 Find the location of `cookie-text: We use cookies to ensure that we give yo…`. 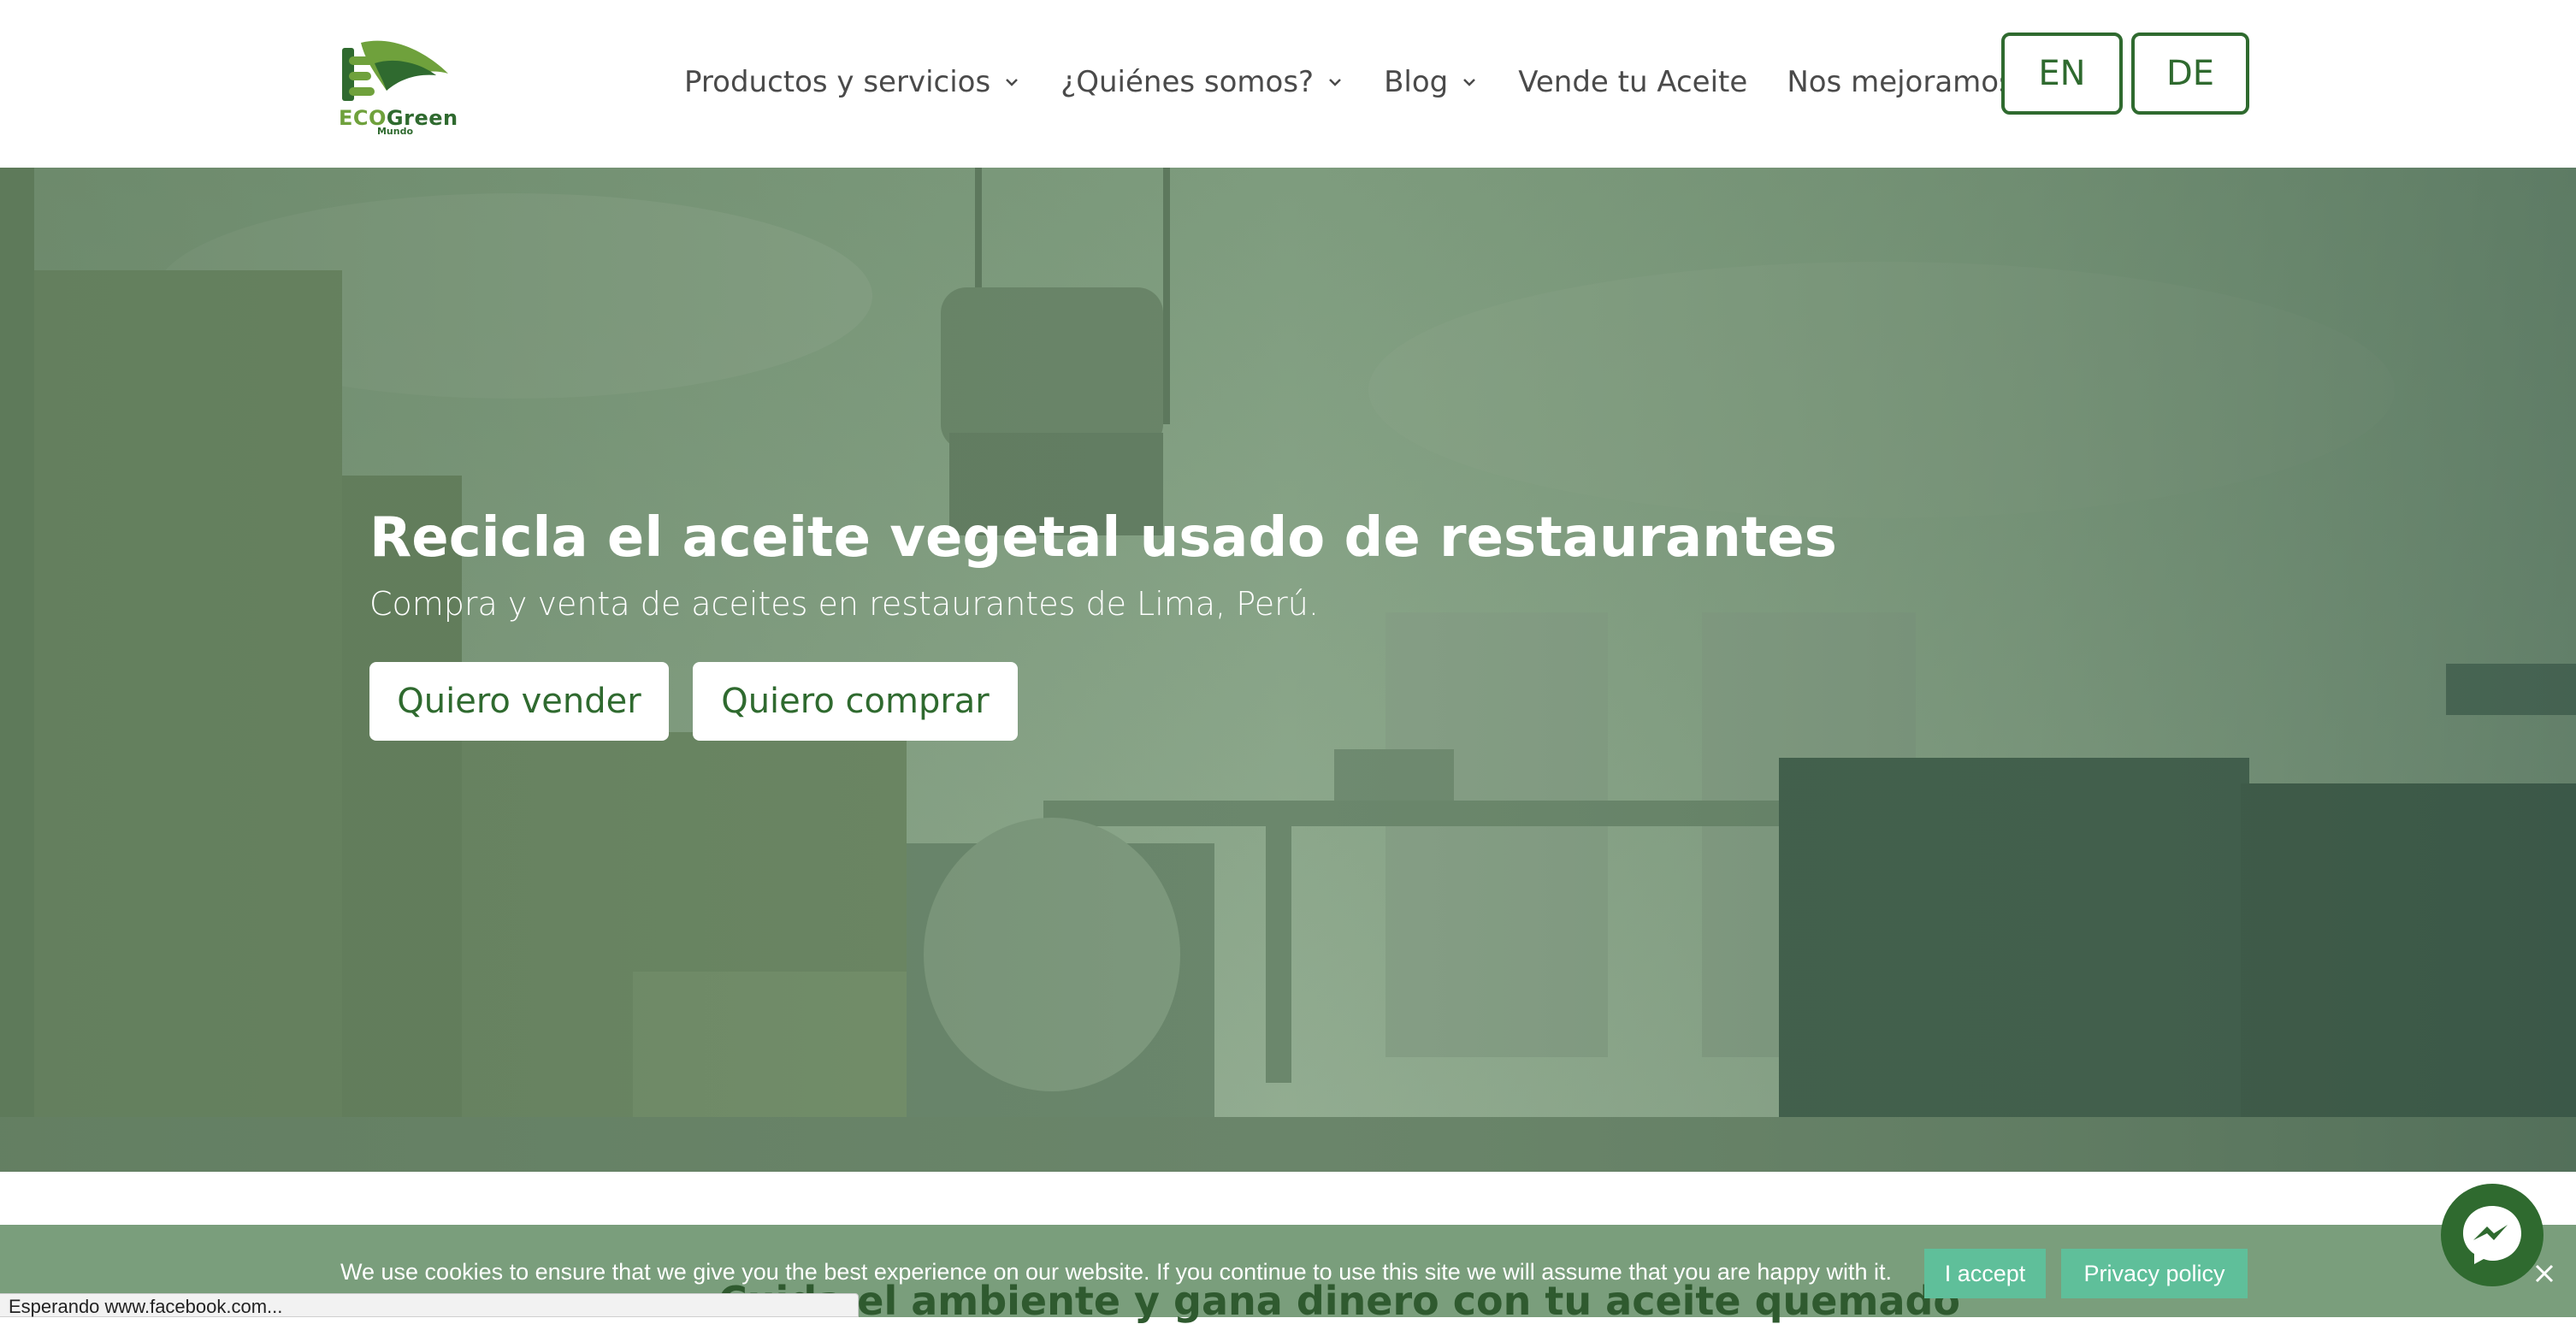

cookie-text: We use cookies to ensure that we give yo… is located at coordinates (1116, 1272).